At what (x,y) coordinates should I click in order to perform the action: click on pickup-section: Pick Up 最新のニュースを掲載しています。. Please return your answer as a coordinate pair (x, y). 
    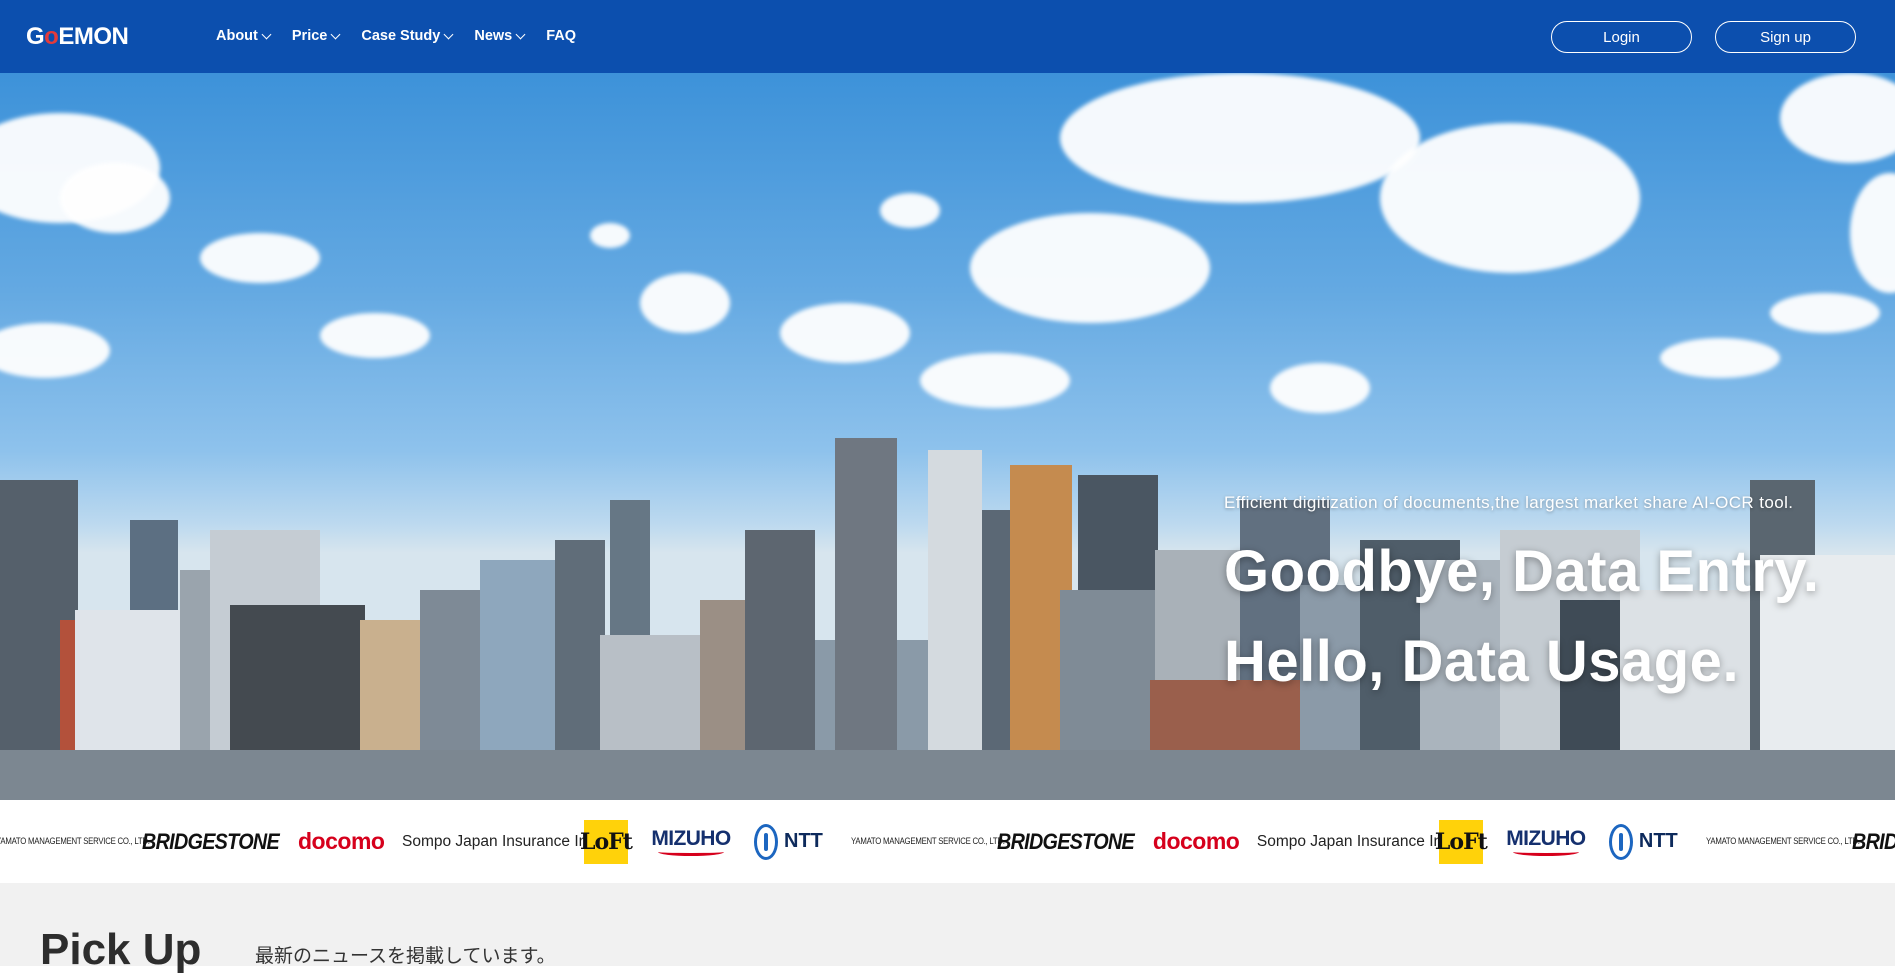
    Looking at the image, I should click on (947, 928).